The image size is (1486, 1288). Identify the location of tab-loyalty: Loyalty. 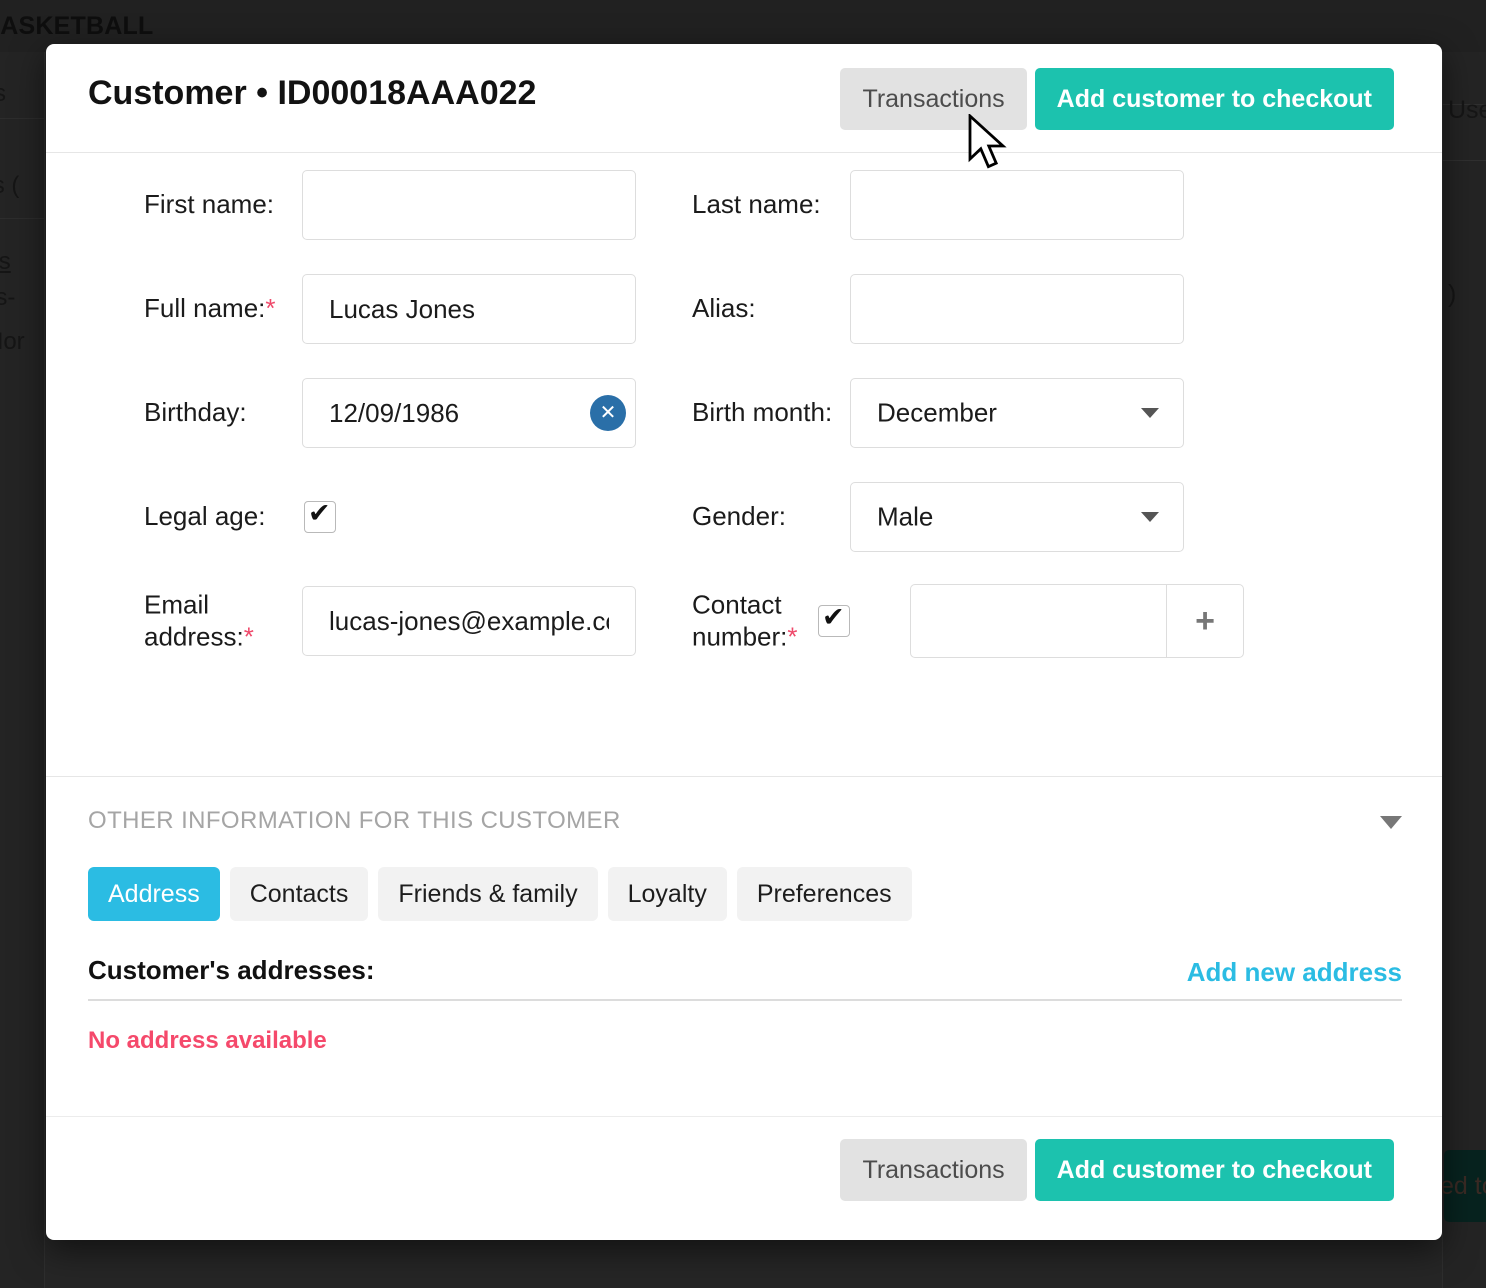
(667, 894).